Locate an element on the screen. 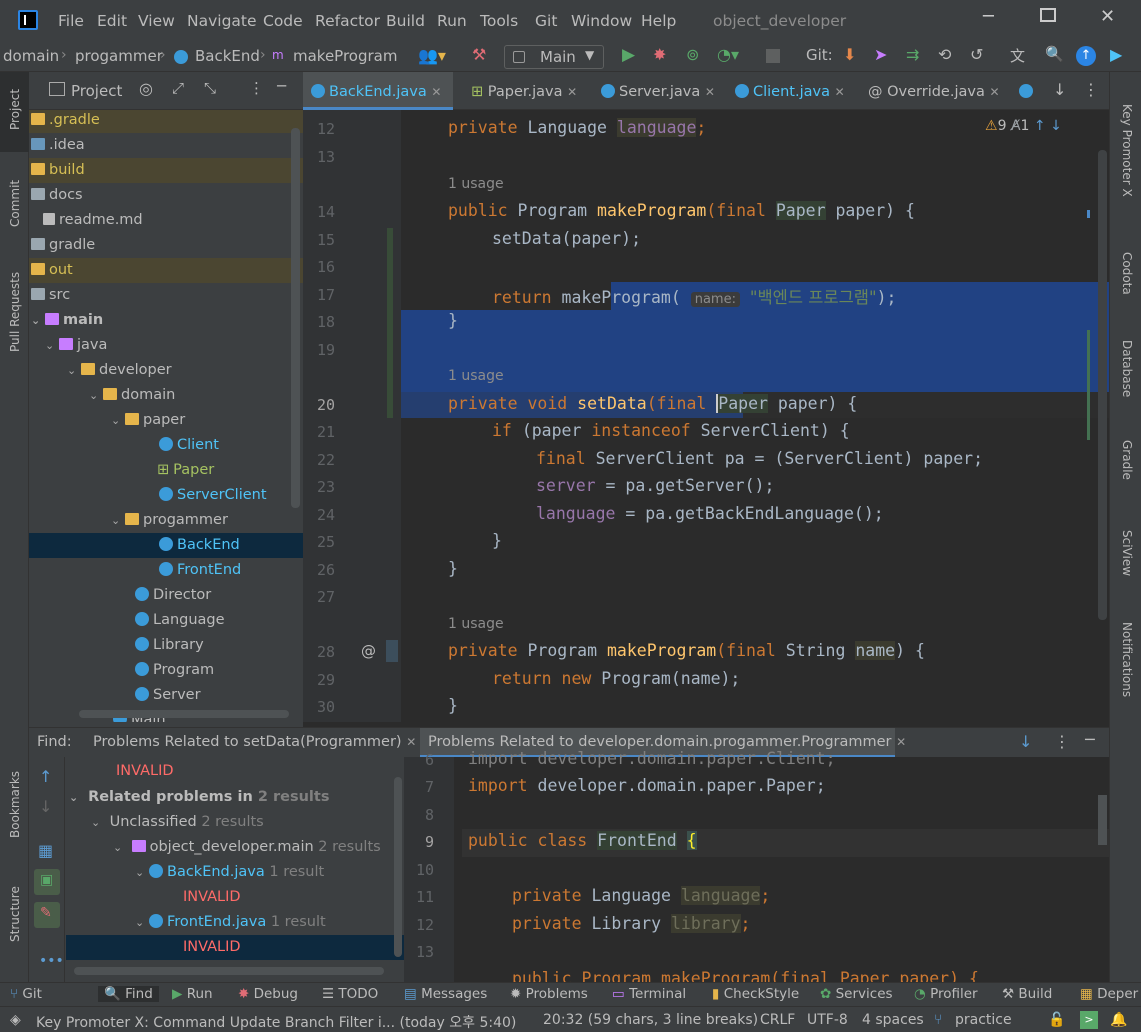 The width and height of the screenshot is (1141, 1032). menu-file: File is located at coordinates (71, 21).